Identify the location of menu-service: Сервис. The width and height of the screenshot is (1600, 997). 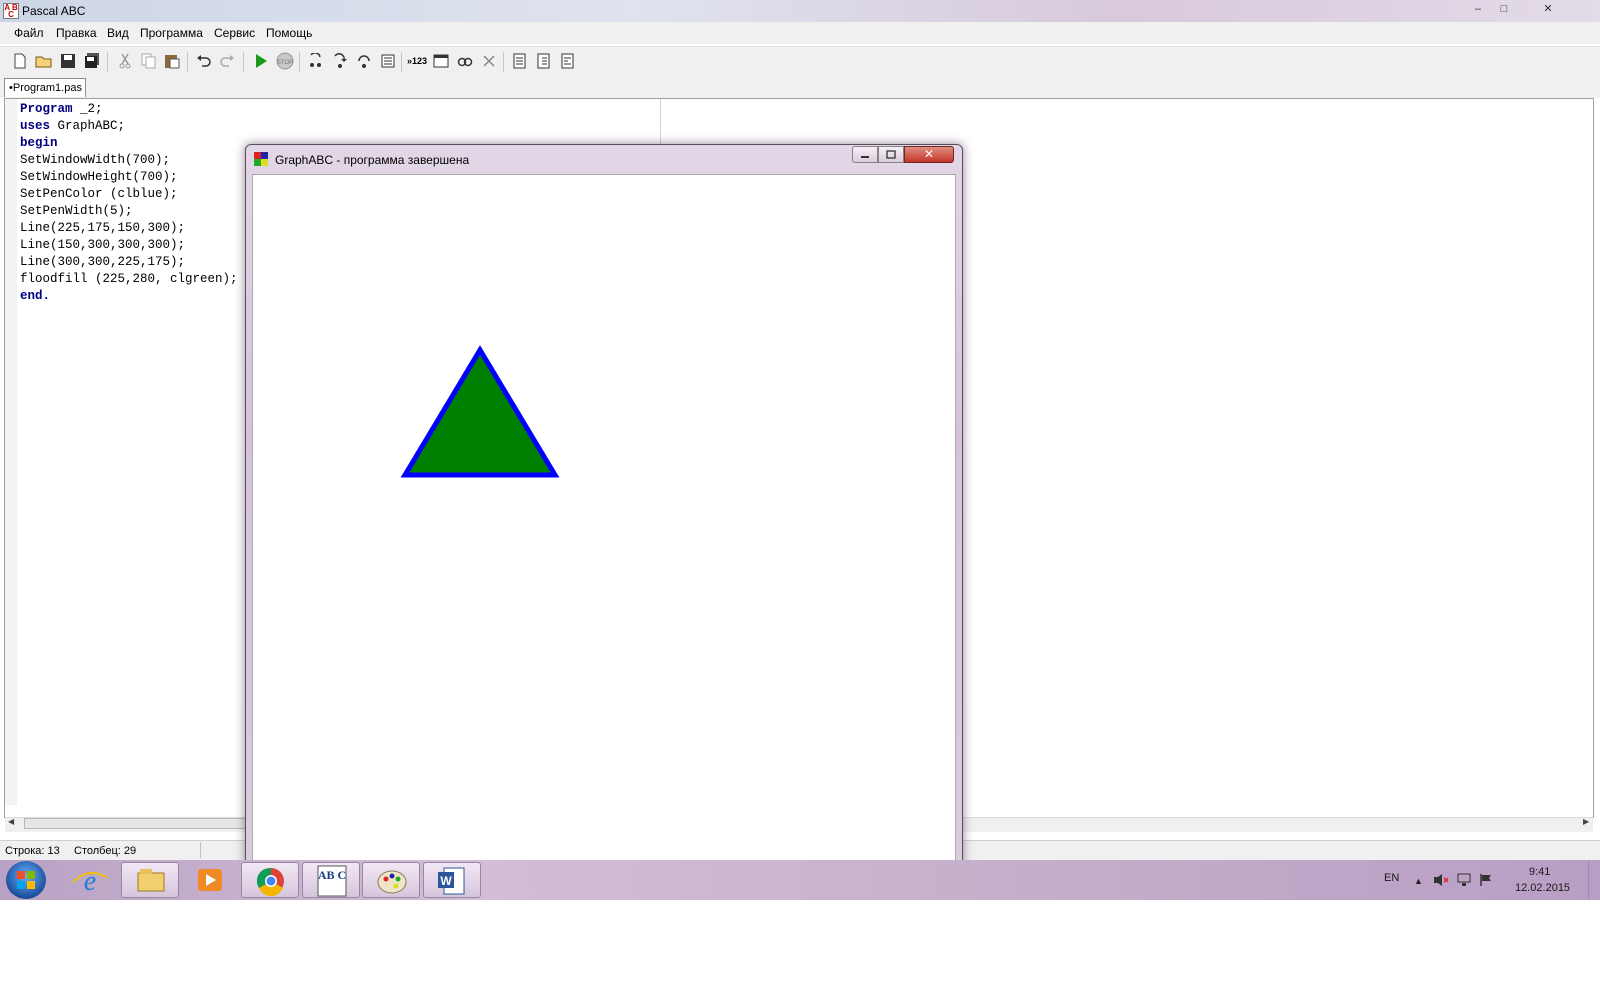
(234, 33).